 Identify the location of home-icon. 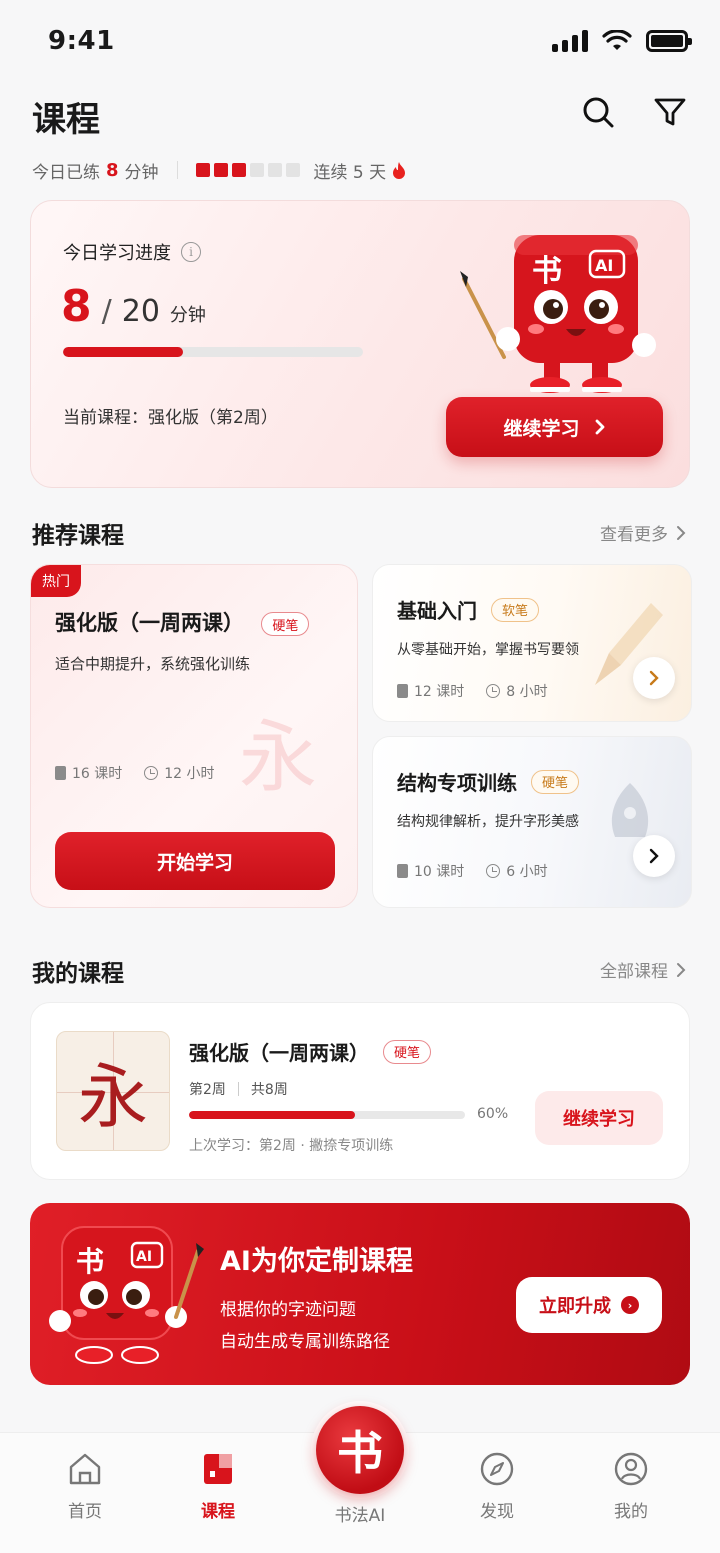
(85, 1469).